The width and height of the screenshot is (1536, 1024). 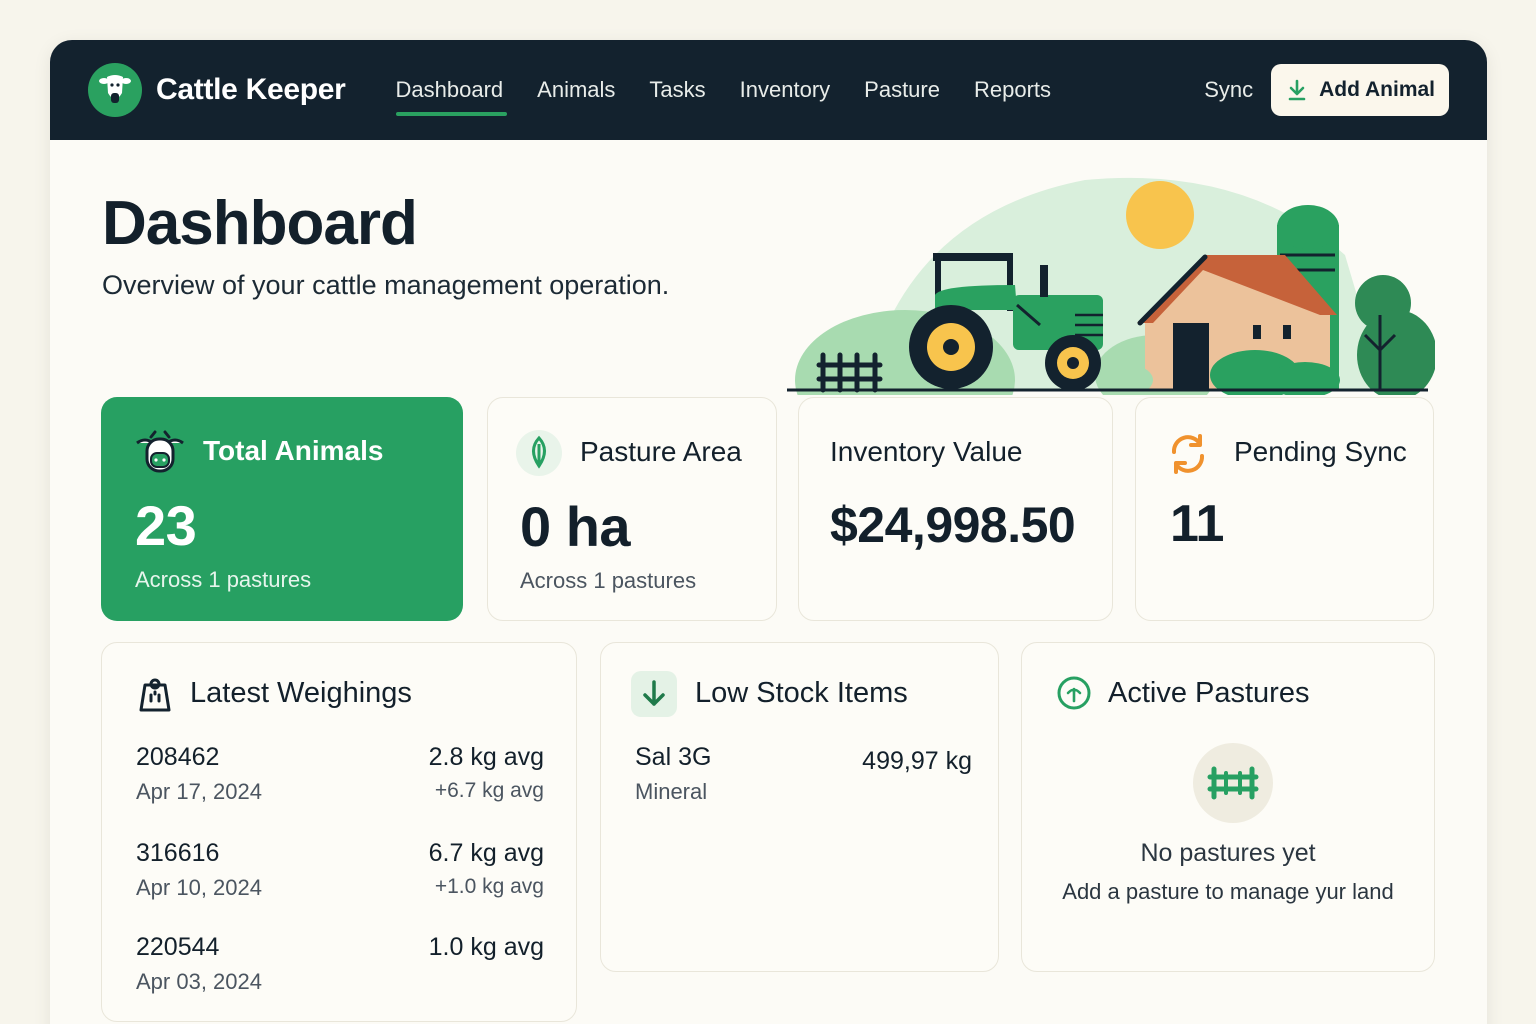 What do you see at coordinates (178, 757) in the screenshot?
I see `weighing-animal-id: 208462` at bounding box center [178, 757].